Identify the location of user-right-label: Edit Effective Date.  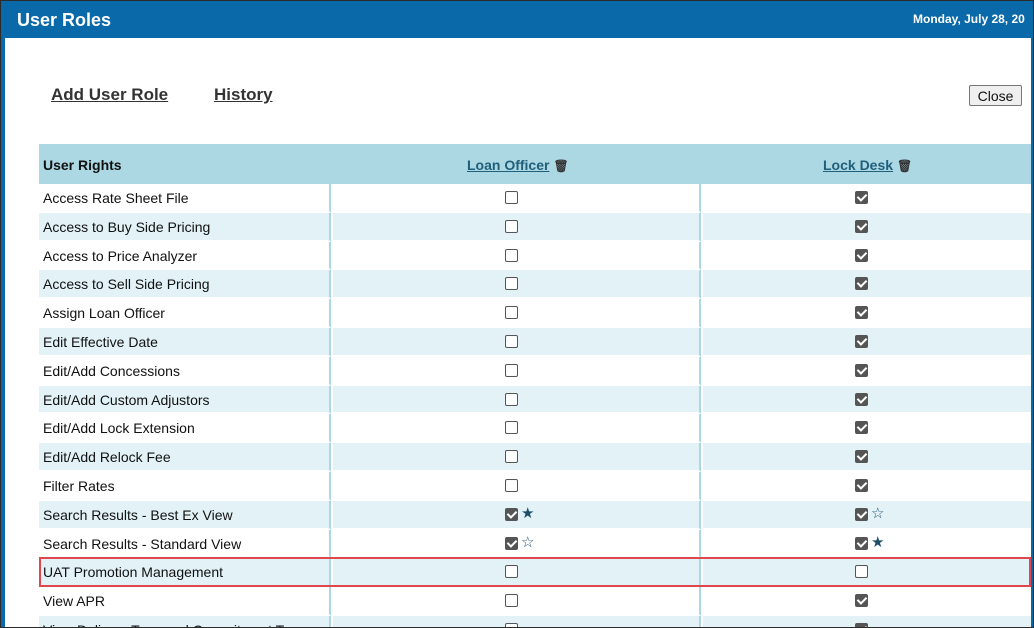
(100, 341).